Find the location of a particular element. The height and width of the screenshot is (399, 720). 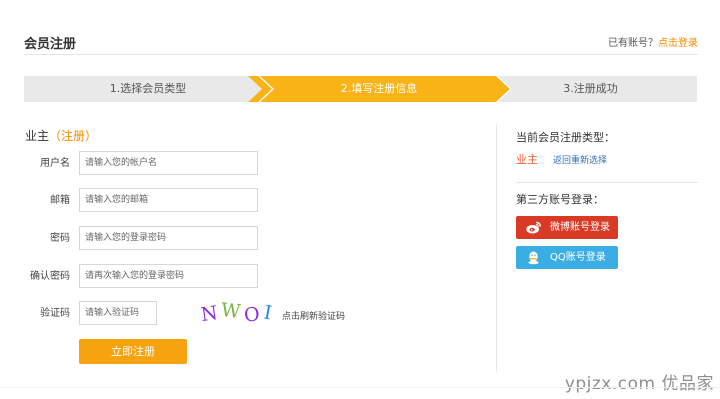

watermark: ypjzx.com 优品家 is located at coordinates (639, 384).